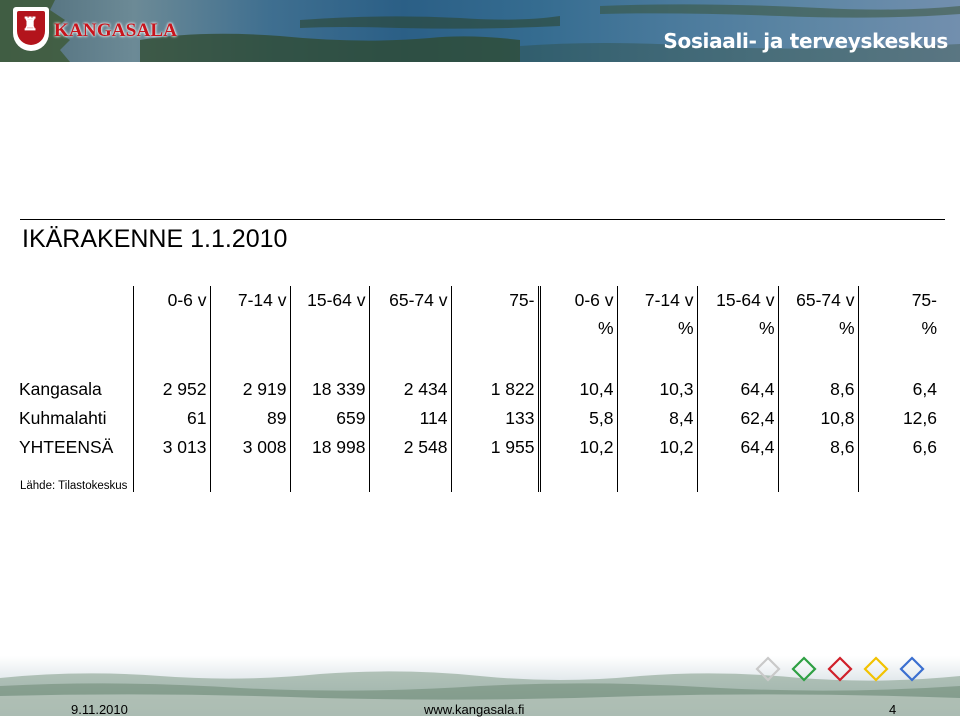  Describe the element at coordinates (171, 389) in the screenshot. I see `table-cell: 2 952` at that location.